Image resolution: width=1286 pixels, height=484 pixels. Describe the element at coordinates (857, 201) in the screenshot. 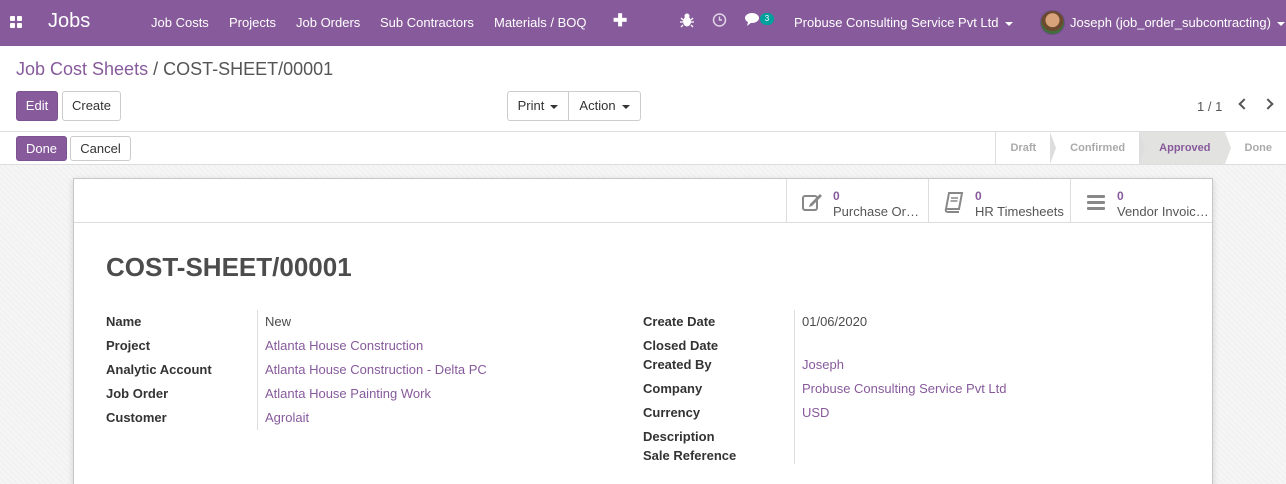

I see `purchase-orders-button: 0 Purchase Orders` at that location.